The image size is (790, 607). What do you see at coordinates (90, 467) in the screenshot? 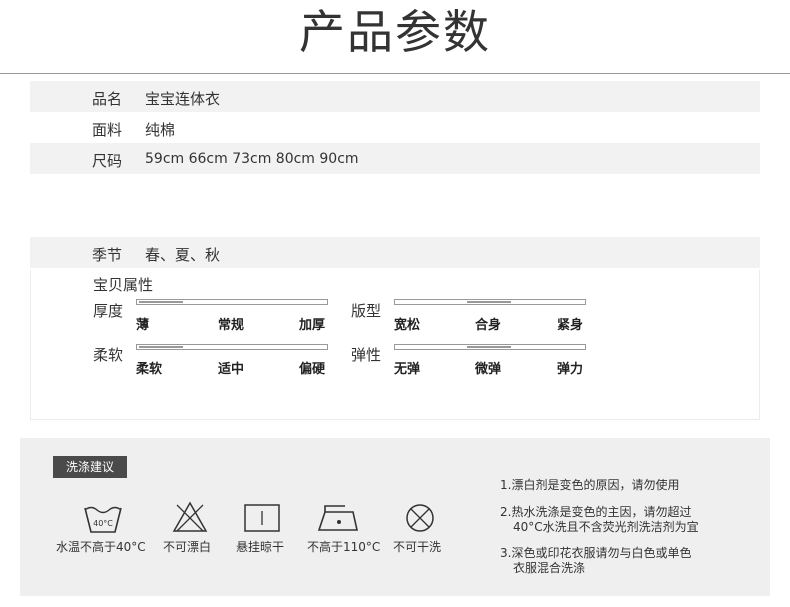
I see `care-badge: 洗涤建议` at bounding box center [90, 467].